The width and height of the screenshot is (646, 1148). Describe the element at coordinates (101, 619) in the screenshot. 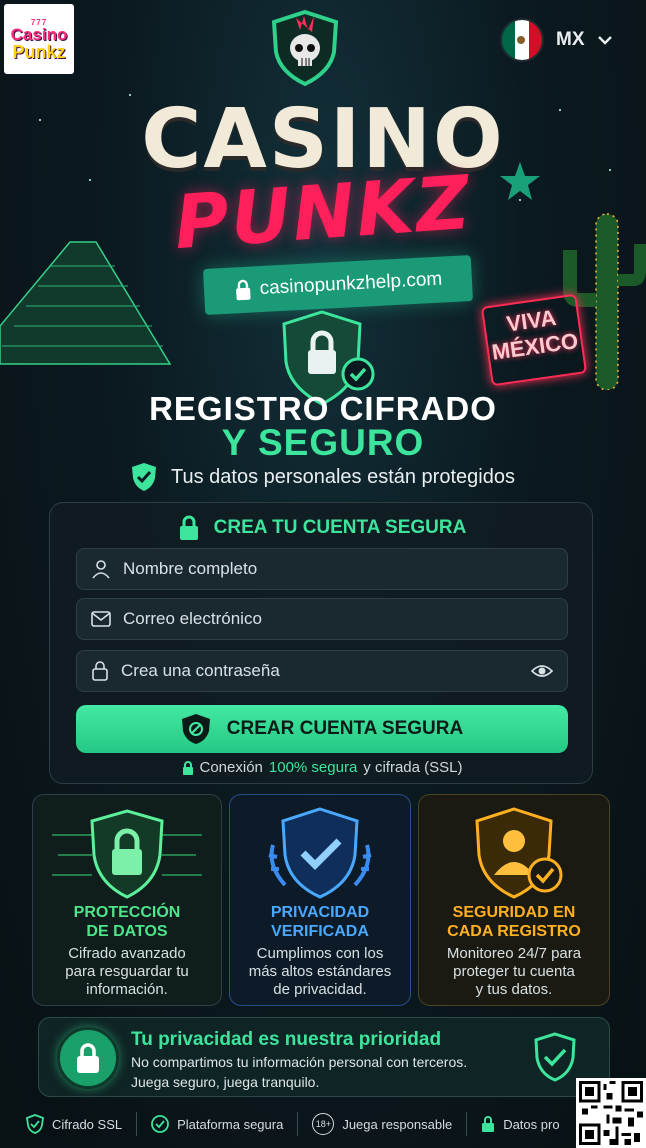

I see `mail-icon` at that location.